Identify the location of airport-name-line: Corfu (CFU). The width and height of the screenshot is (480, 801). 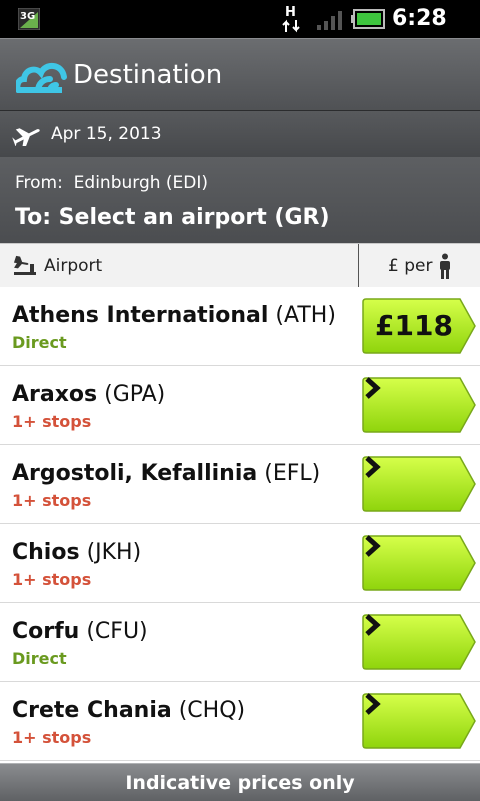
(80, 632).